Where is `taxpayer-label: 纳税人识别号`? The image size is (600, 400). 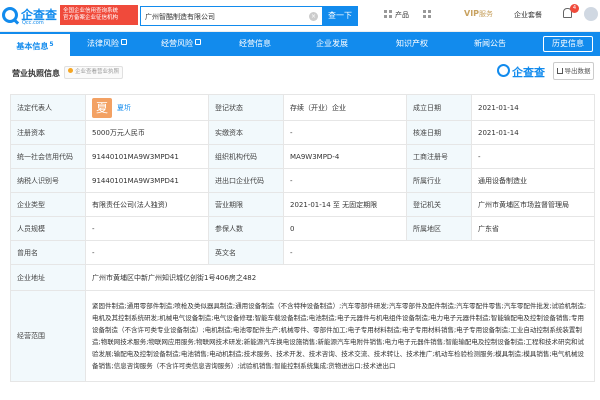
taxpayer-label: 纳税人识别号 is located at coordinates (48, 180).